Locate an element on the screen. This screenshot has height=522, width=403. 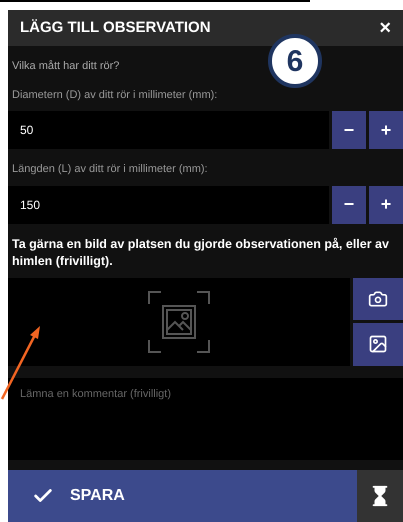
camera-button is located at coordinates (378, 299).